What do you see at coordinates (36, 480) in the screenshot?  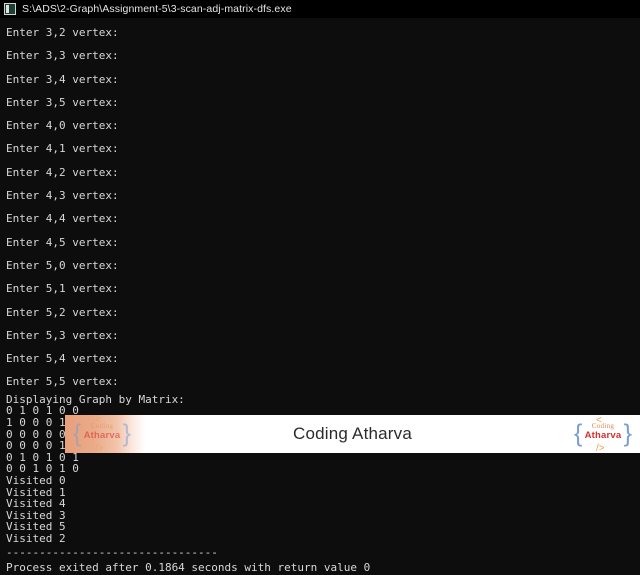 I see `visited-line: Visited 0` at bounding box center [36, 480].